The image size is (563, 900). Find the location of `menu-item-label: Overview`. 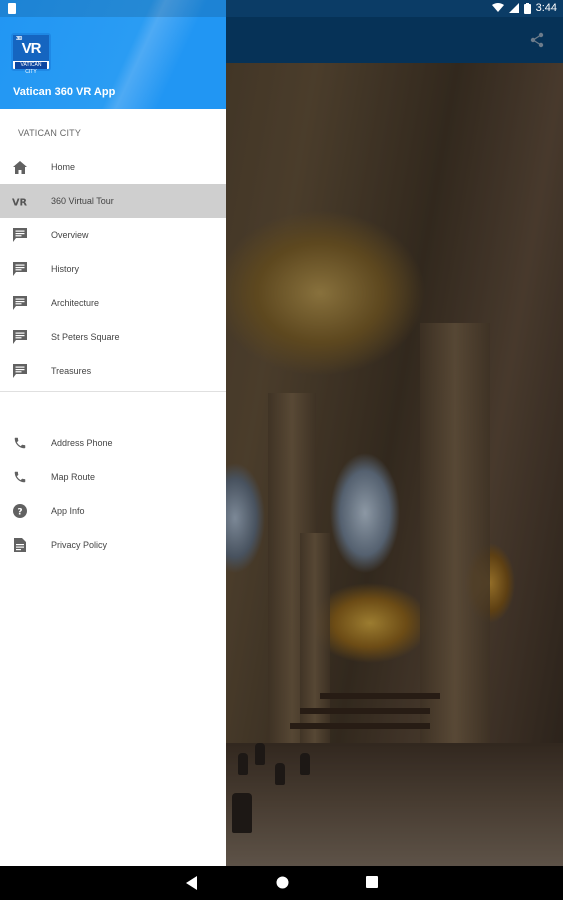

menu-item-label: Overview is located at coordinates (70, 235).